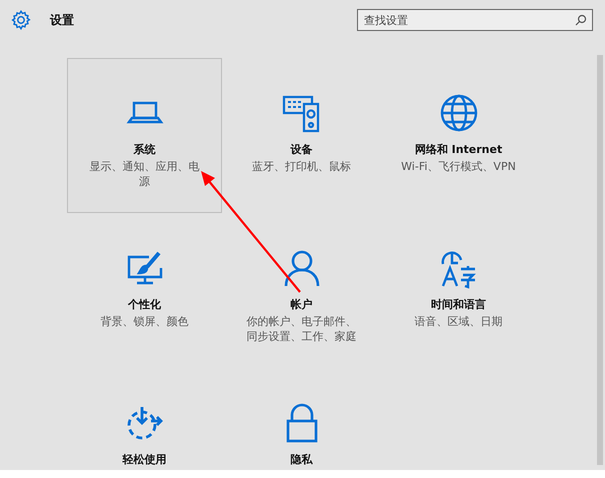 The image size is (605, 478). Describe the element at coordinates (145, 321) in the screenshot. I see `tile-description: 背景、锁屏、颜色` at that location.